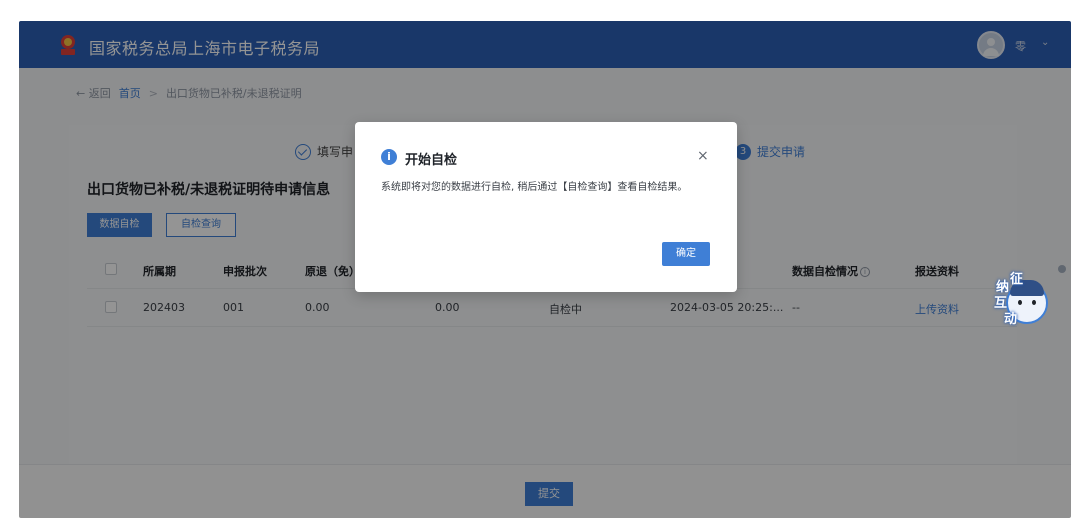 This screenshot has width=1080, height=525. I want to click on assistant-char: 动, so click(1011, 319).